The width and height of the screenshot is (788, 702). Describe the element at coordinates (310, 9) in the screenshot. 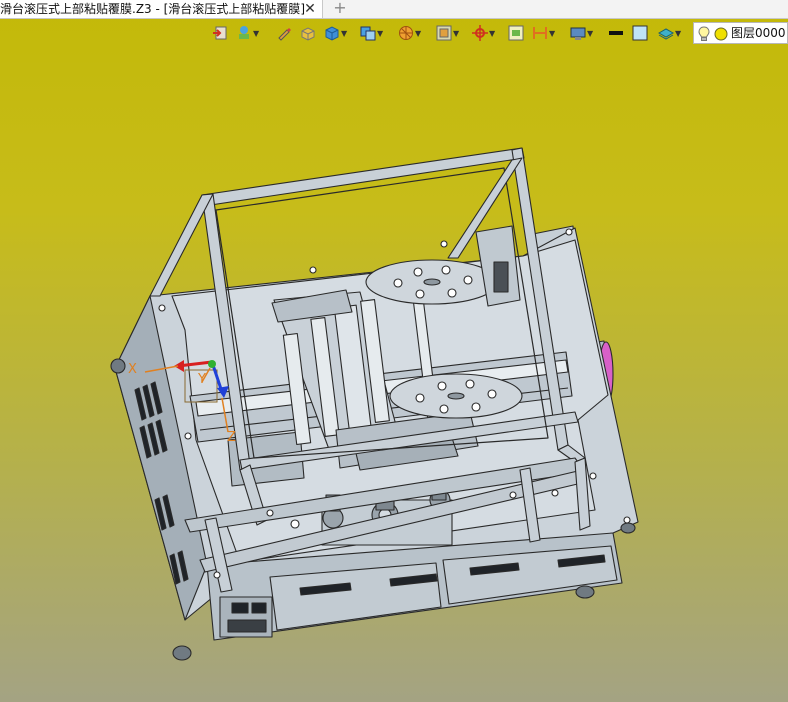

I see `tab-close-icon: ✕` at that location.